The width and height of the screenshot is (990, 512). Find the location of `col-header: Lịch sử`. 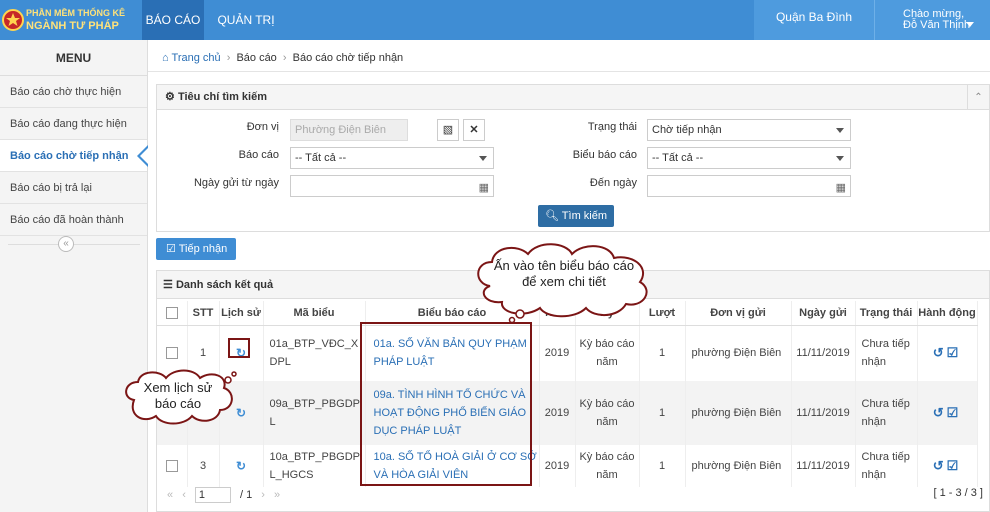

col-header: Lịch sử is located at coordinates (241, 313).